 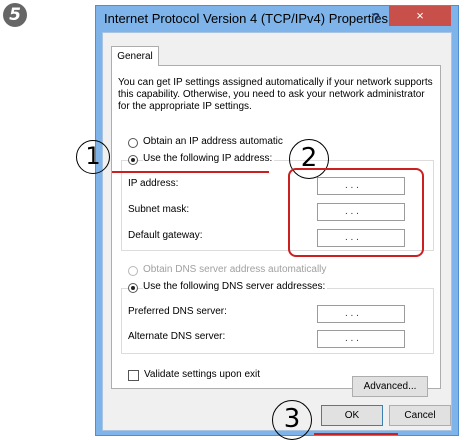 What do you see at coordinates (361, 339) in the screenshot?
I see `alternate-dns-input: . . .` at bounding box center [361, 339].